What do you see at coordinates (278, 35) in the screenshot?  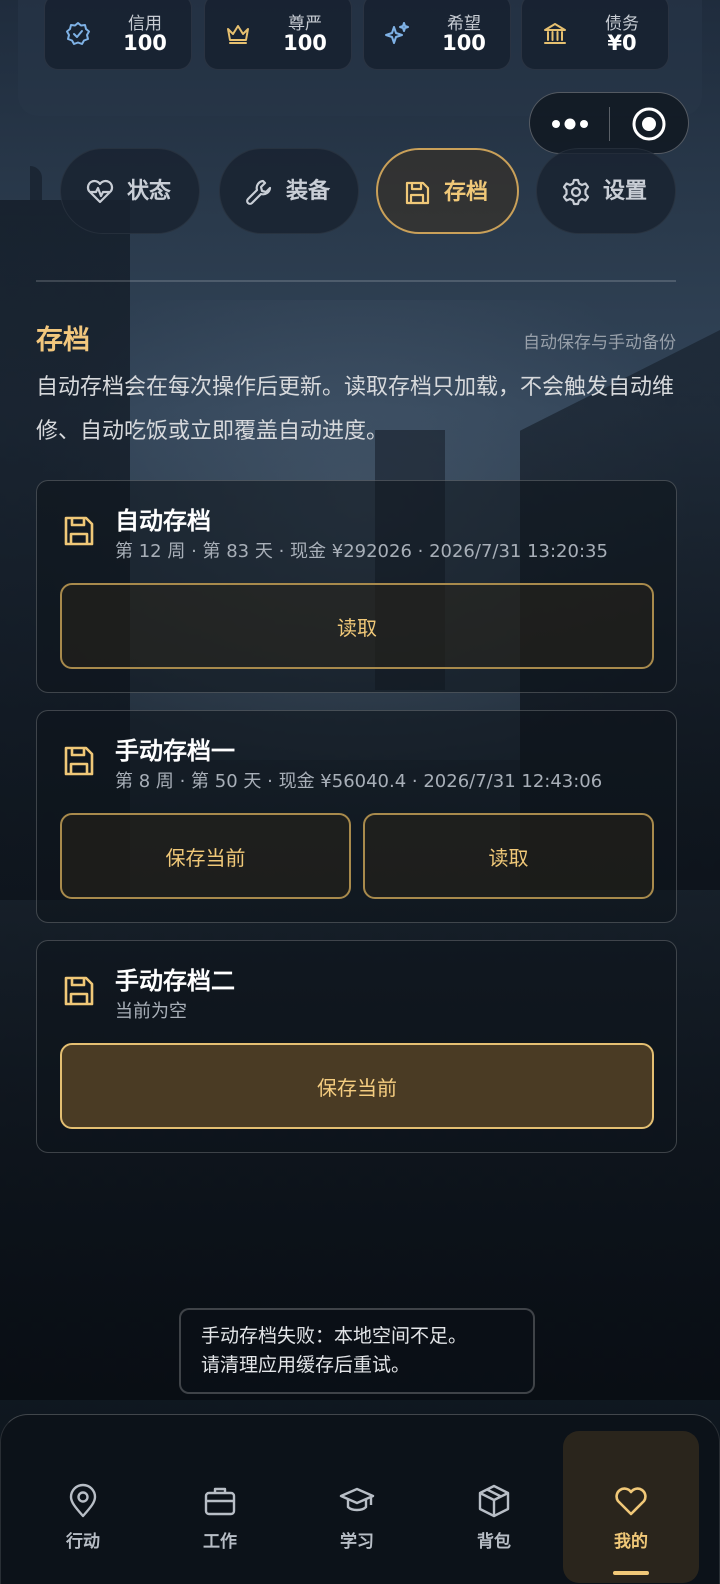 I see `stat-dignity: 尊严 100` at bounding box center [278, 35].